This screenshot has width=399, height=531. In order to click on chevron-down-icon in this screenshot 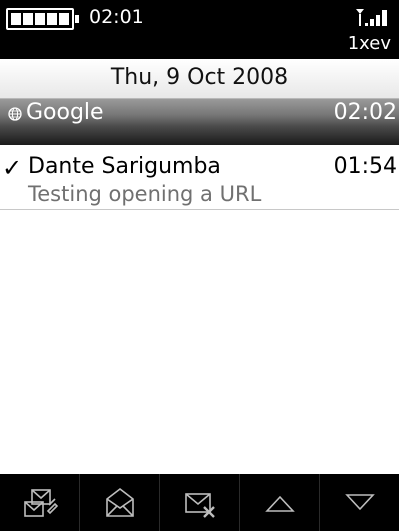, I will do `click(359, 501)`.